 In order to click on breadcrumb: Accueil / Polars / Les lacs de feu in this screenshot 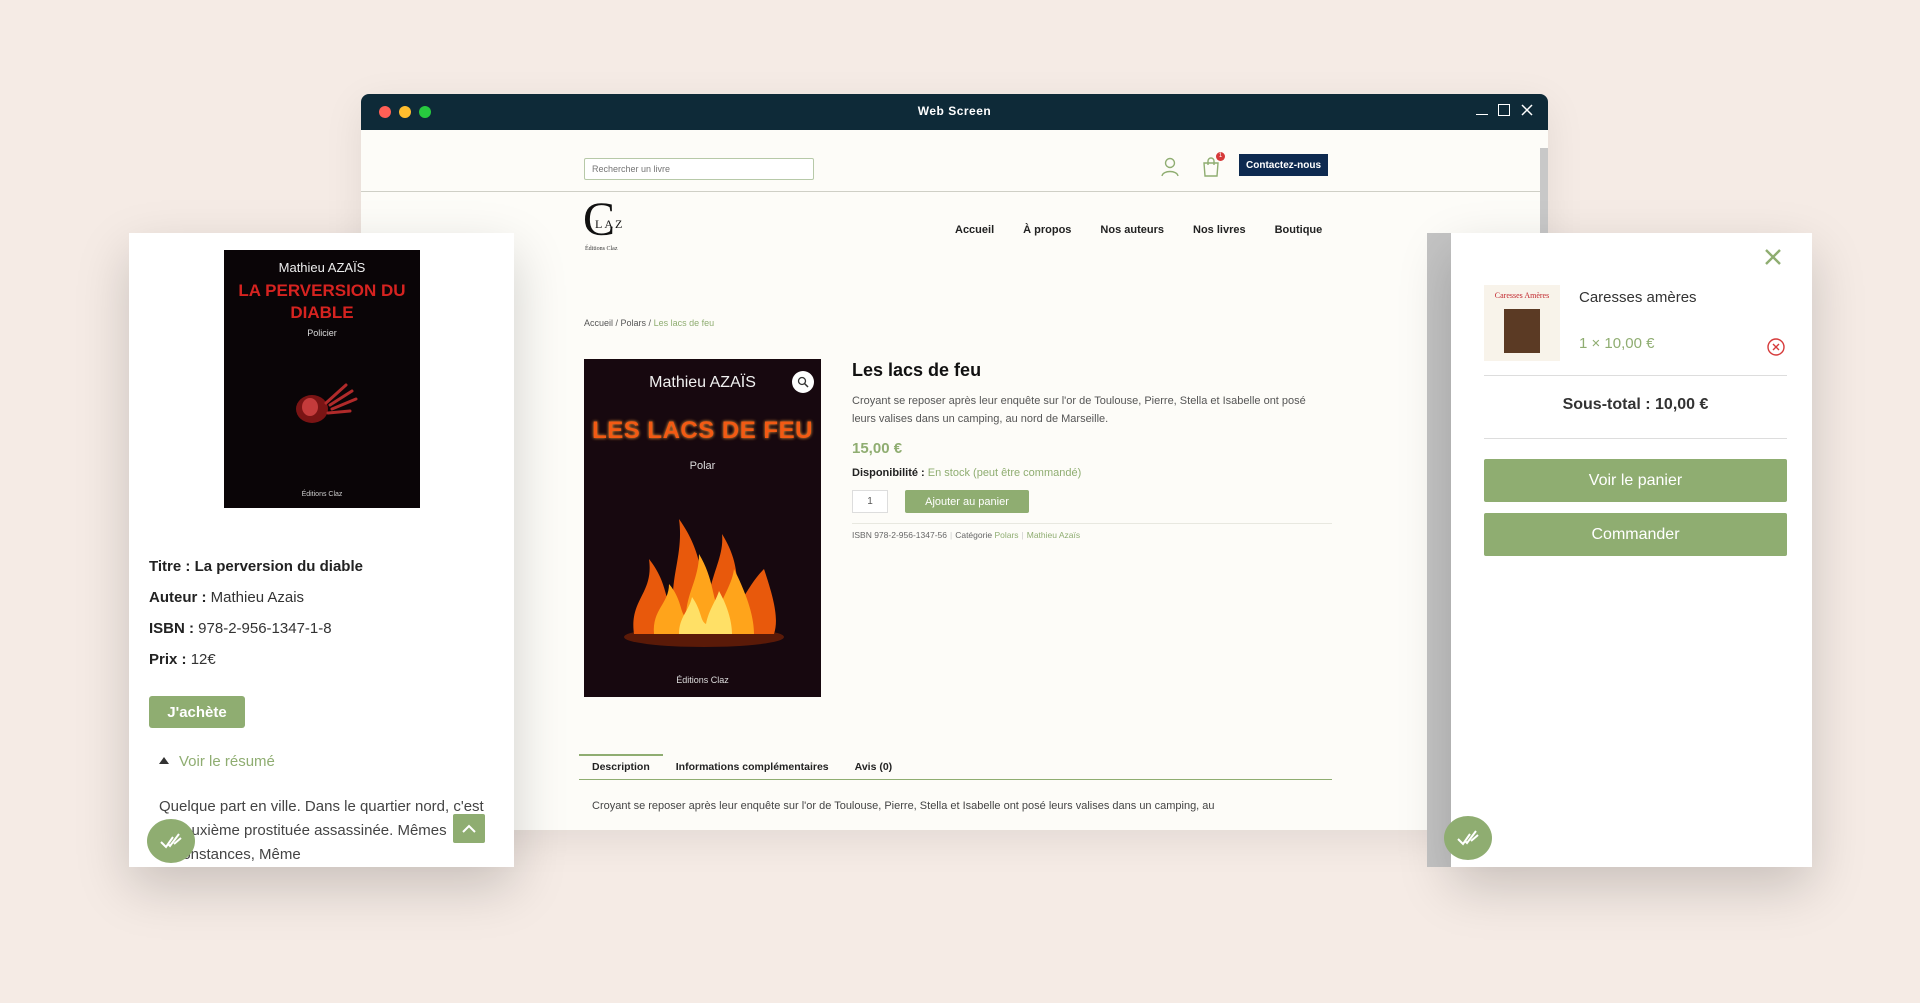, I will do `click(649, 323)`.